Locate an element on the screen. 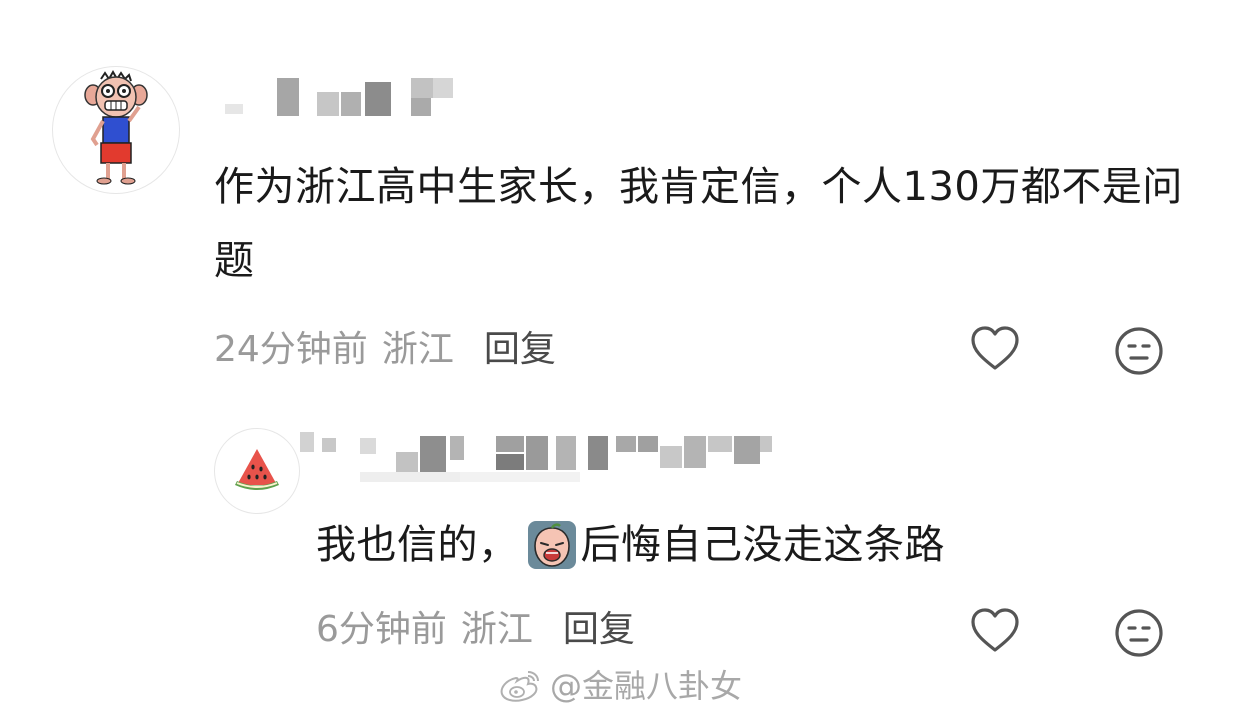 This screenshot has width=1239, height=715. crying-peach-emoji-icon is located at coordinates (552, 545).